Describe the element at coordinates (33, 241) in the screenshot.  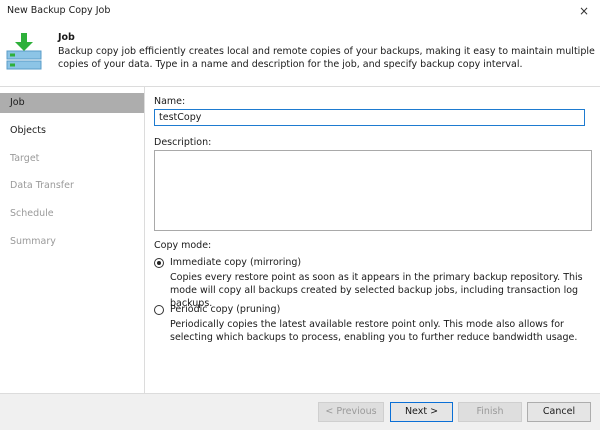
I see `sidebar-item-summary: Summary` at that location.